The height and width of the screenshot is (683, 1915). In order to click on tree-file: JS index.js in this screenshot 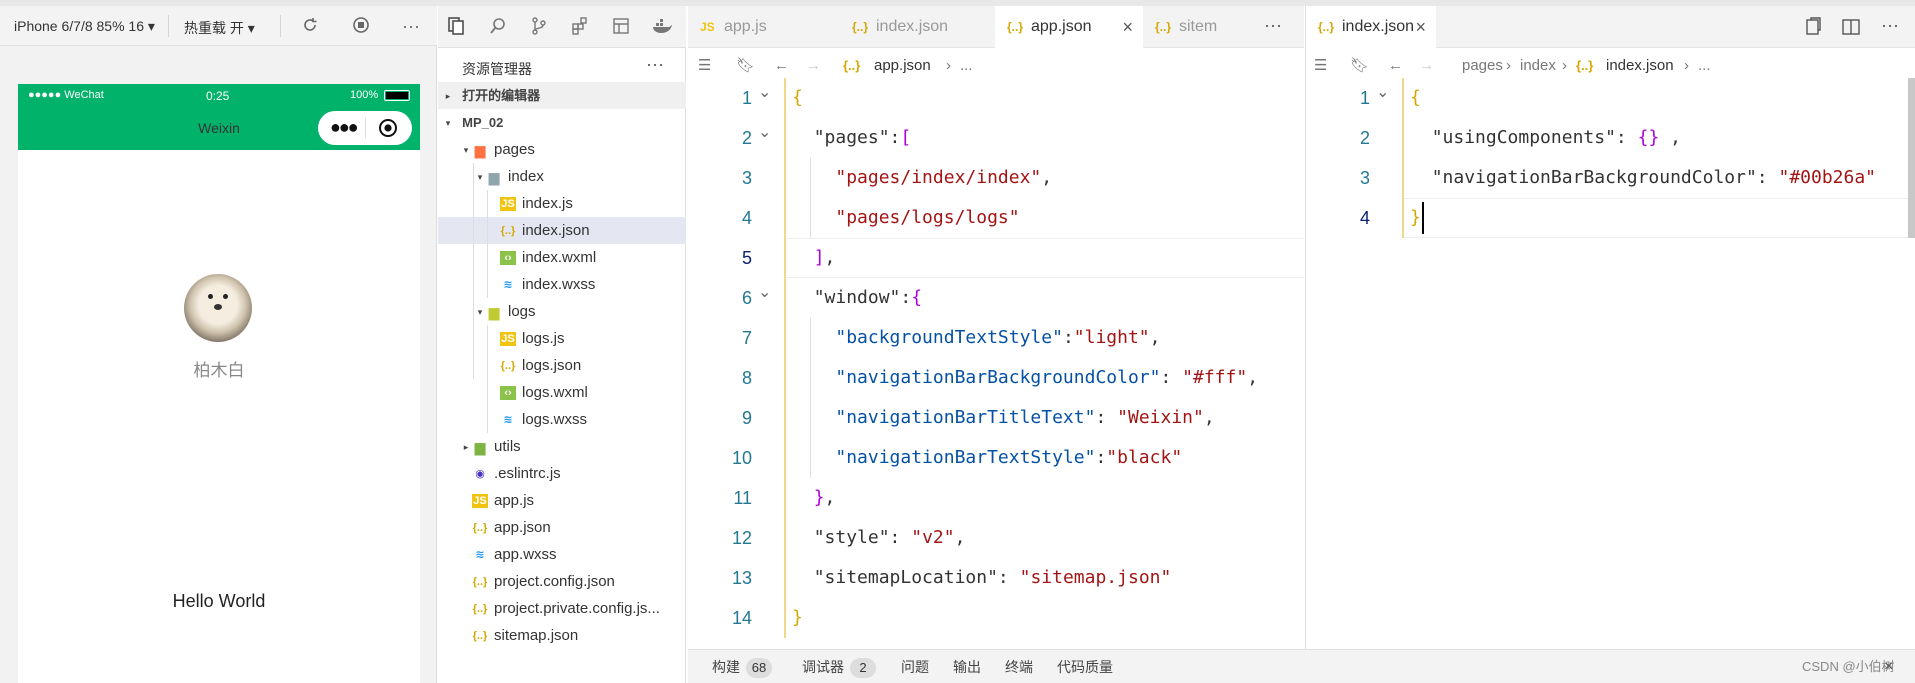, I will do `click(562, 203)`.